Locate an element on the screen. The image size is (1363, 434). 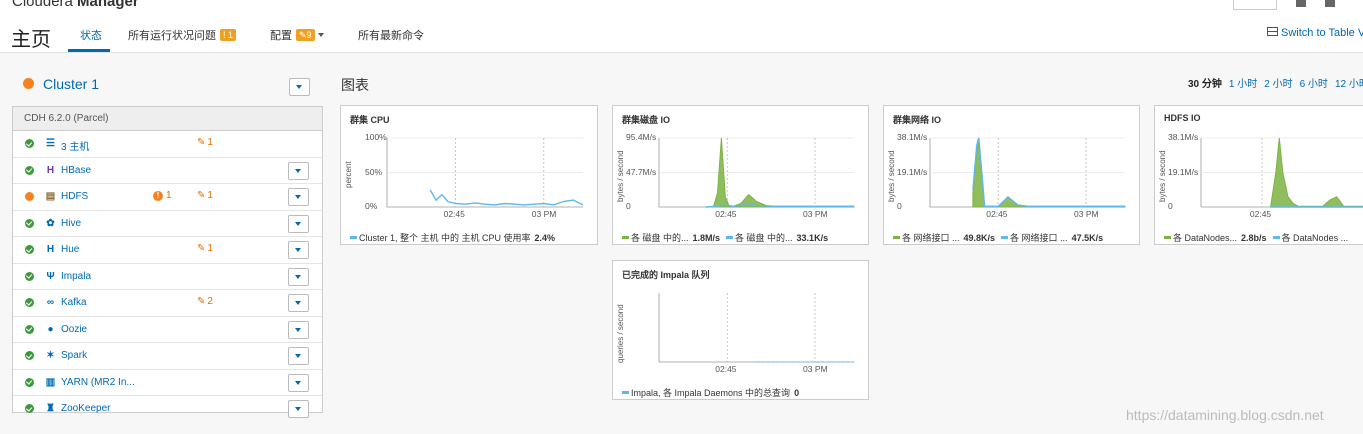
brand-bold: Manager is located at coordinates (108, 5).